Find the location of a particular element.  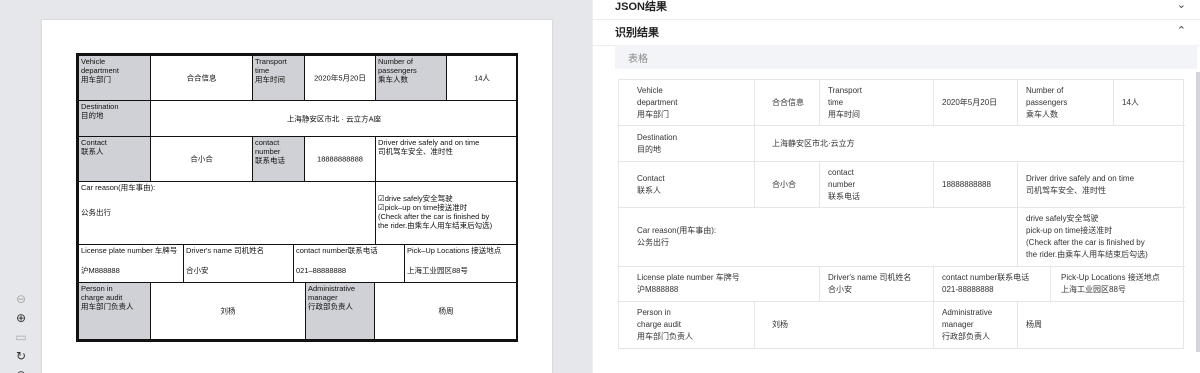

scan-plate: License plate number 车牌号 沪M888888 is located at coordinates (131, 263).